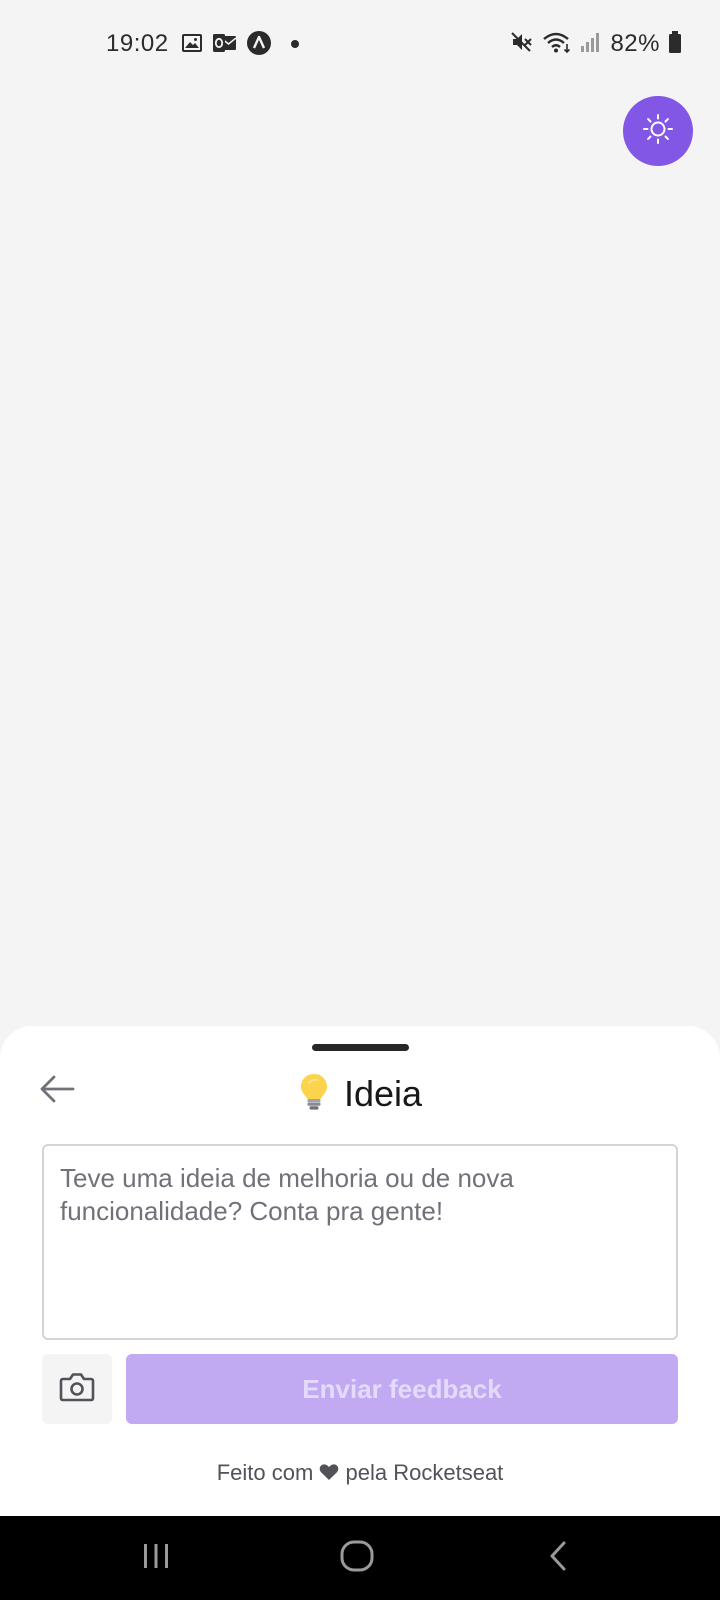 Image resolution: width=720 pixels, height=1600 pixels. I want to click on recent-apps-icon, so click(156, 1558).